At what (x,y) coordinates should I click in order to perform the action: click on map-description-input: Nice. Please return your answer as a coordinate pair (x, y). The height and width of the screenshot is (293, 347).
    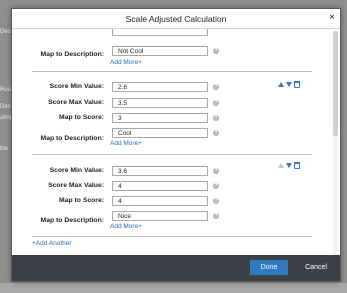
    Looking at the image, I should click on (160, 216).